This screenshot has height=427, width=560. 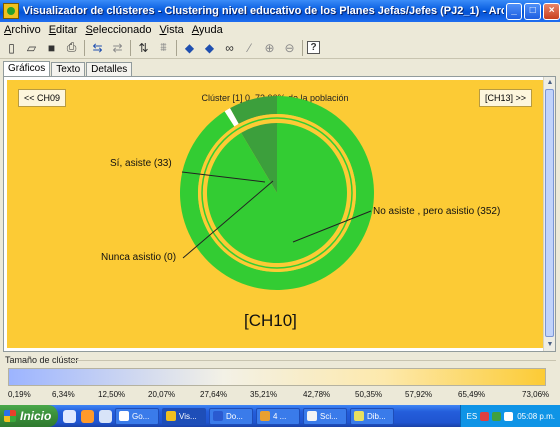 I want to click on system-tray: ES 05:08 p.m., so click(x=510, y=416).